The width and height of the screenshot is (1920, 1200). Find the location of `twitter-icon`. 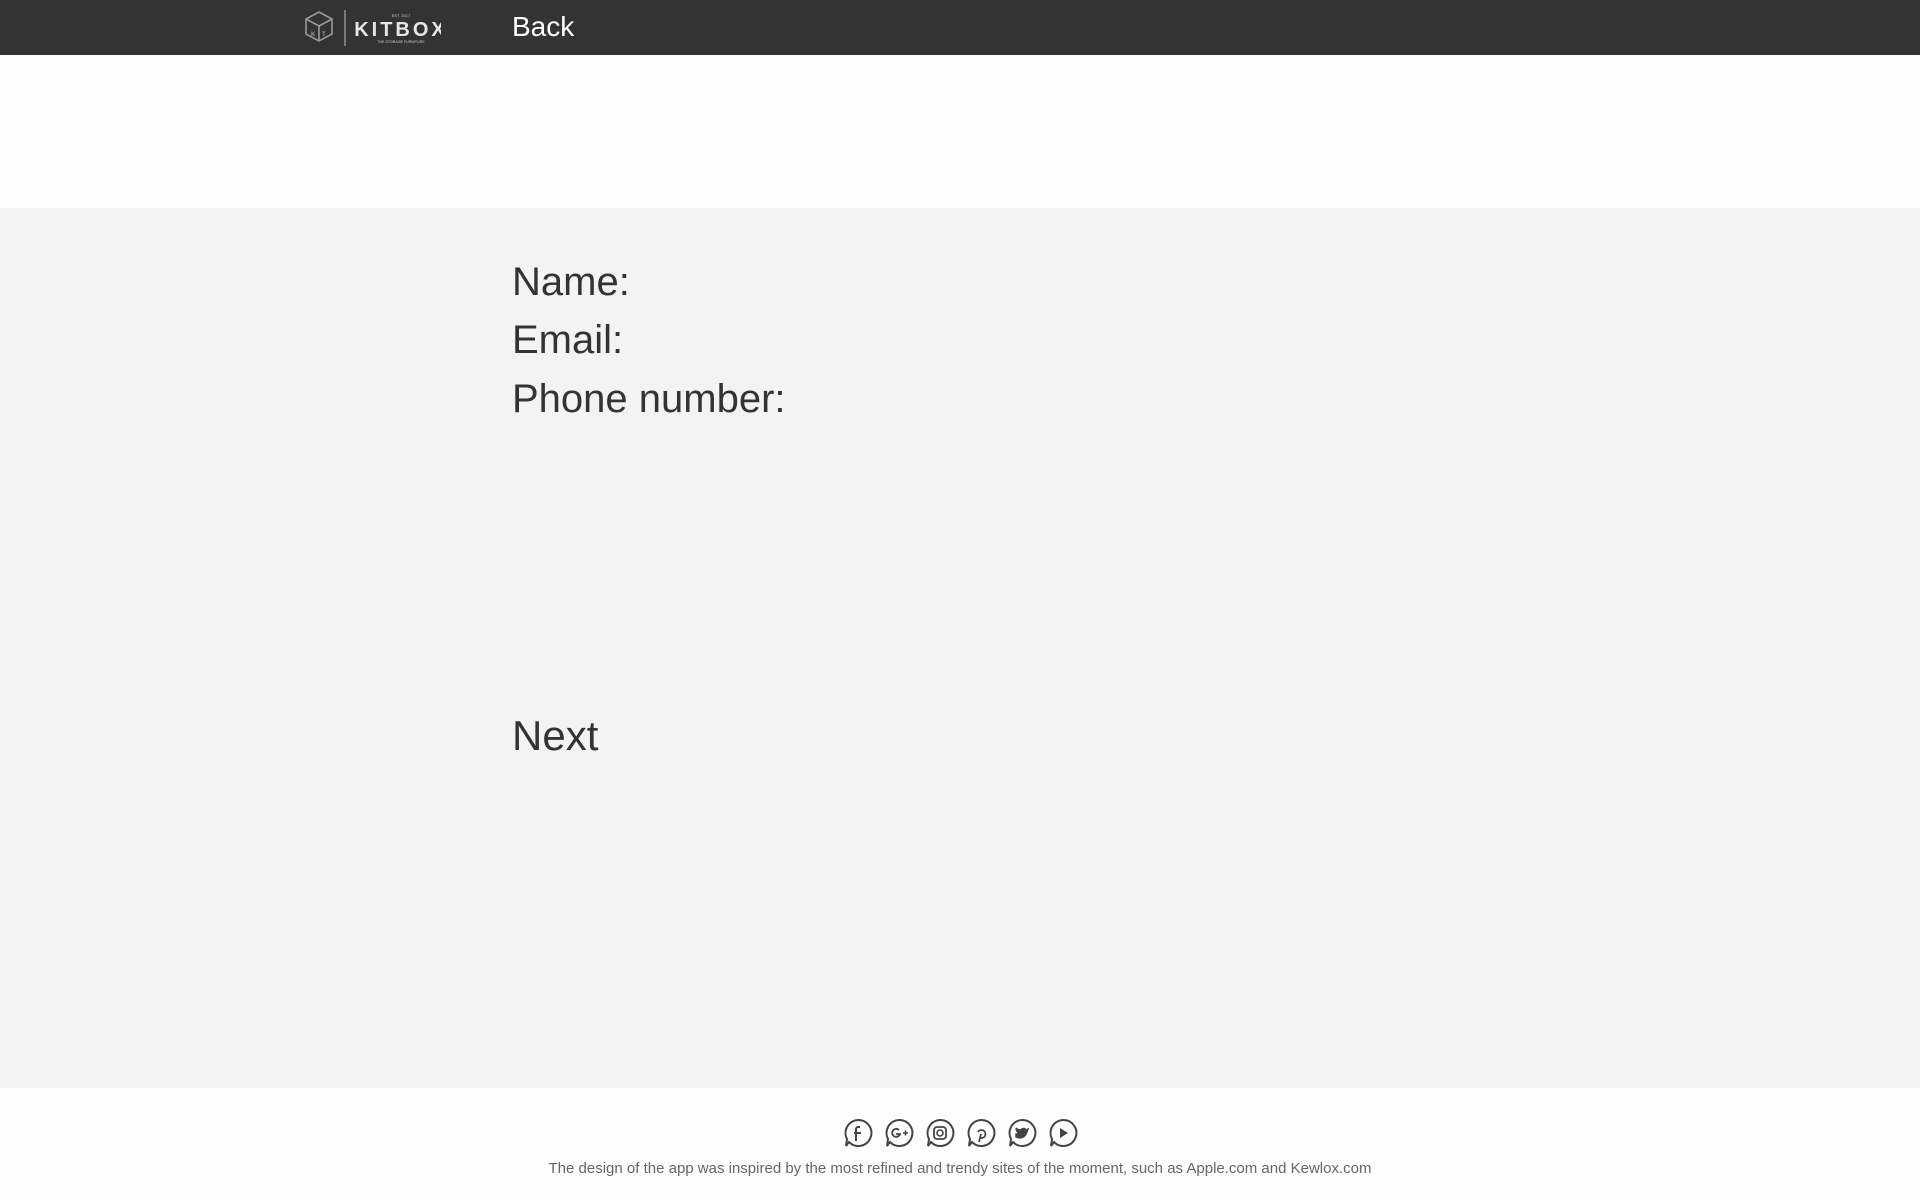

twitter-icon is located at coordinates (1022, 1133).